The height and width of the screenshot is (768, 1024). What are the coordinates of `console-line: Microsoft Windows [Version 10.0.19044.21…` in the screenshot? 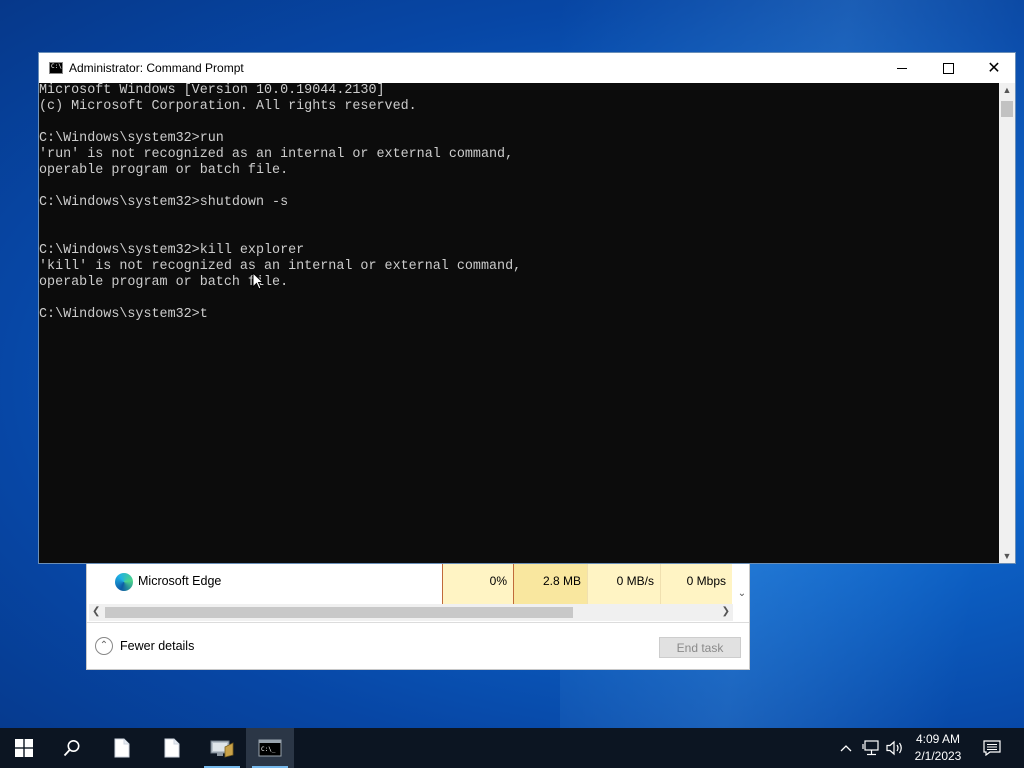 It's located at (212, 90).